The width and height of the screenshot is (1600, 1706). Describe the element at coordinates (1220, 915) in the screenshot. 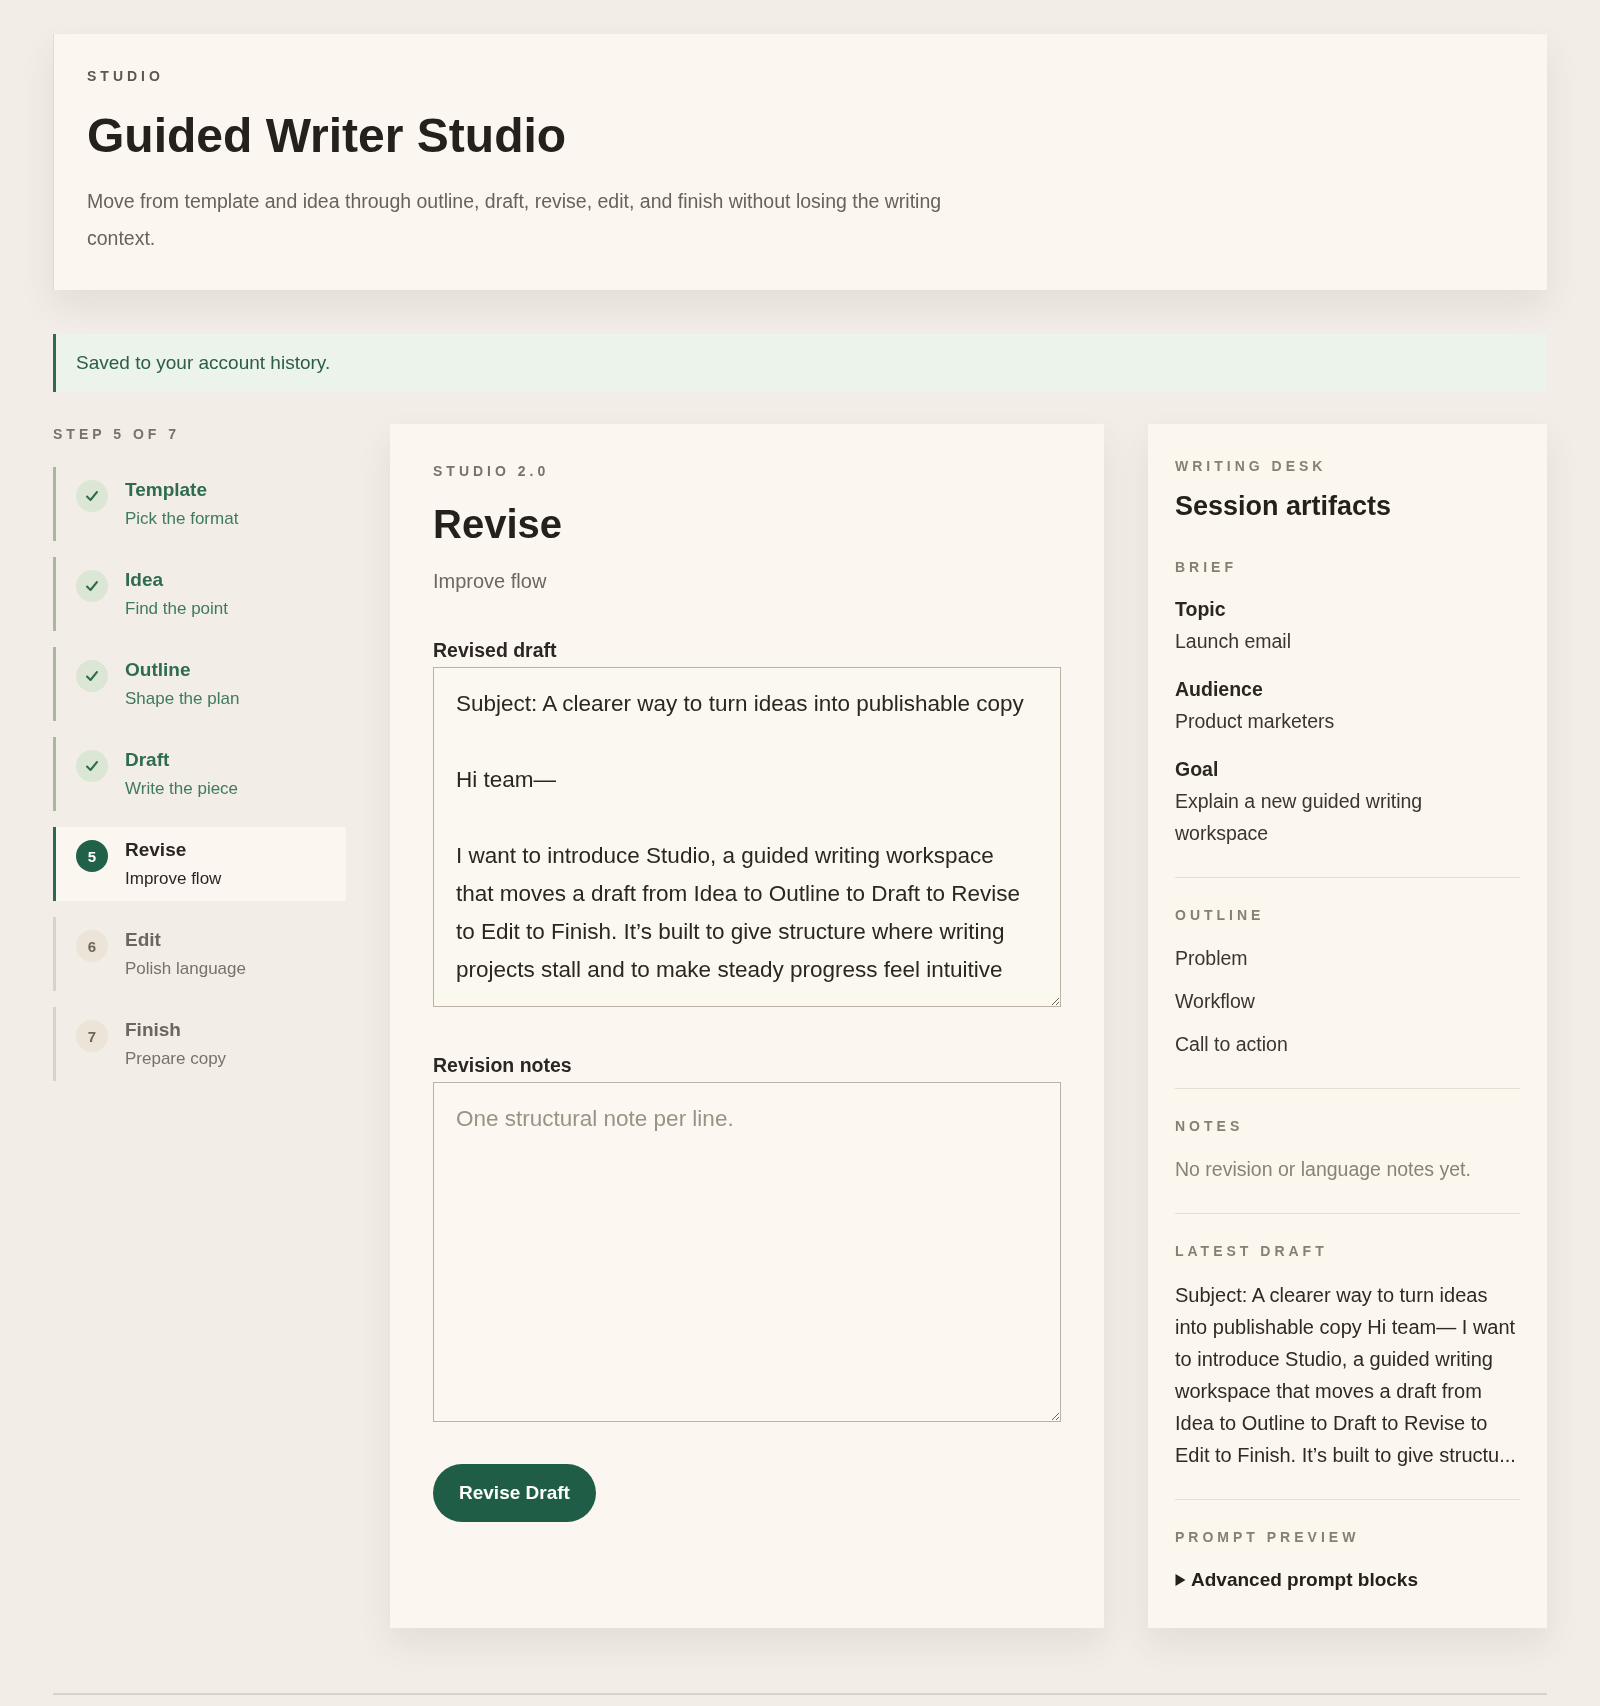

I see `section-heading: OUTLINE` at that location.